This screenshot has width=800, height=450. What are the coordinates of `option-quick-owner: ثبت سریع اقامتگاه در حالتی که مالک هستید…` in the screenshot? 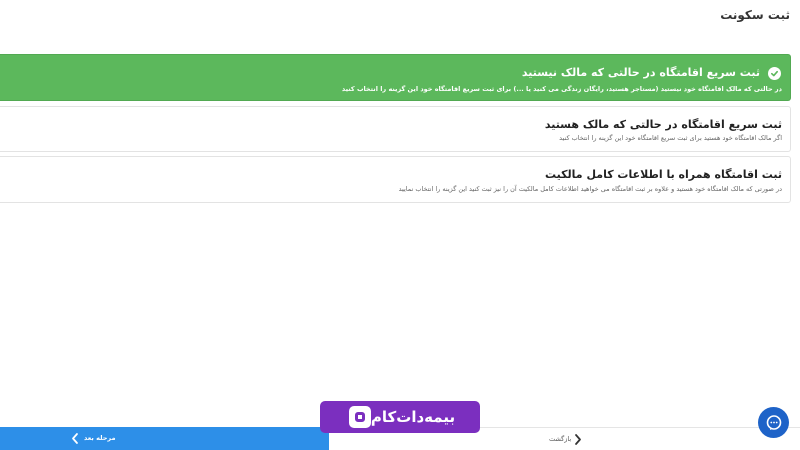 It's located at (395, 129).